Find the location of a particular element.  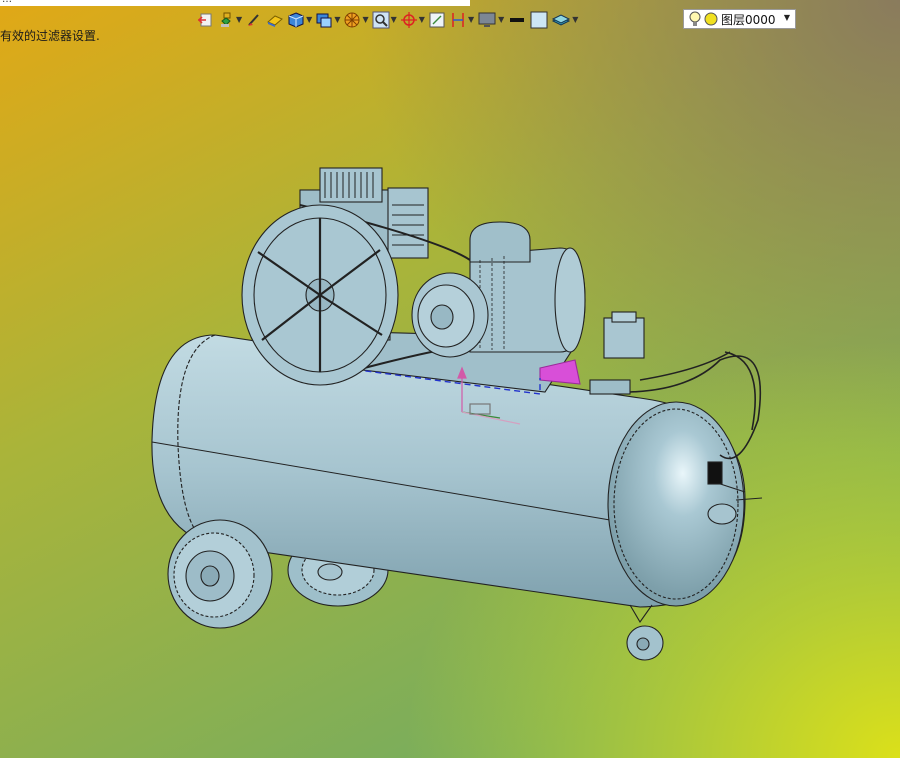

wheel-tool: ▼ is located at coordinates (356, 20).